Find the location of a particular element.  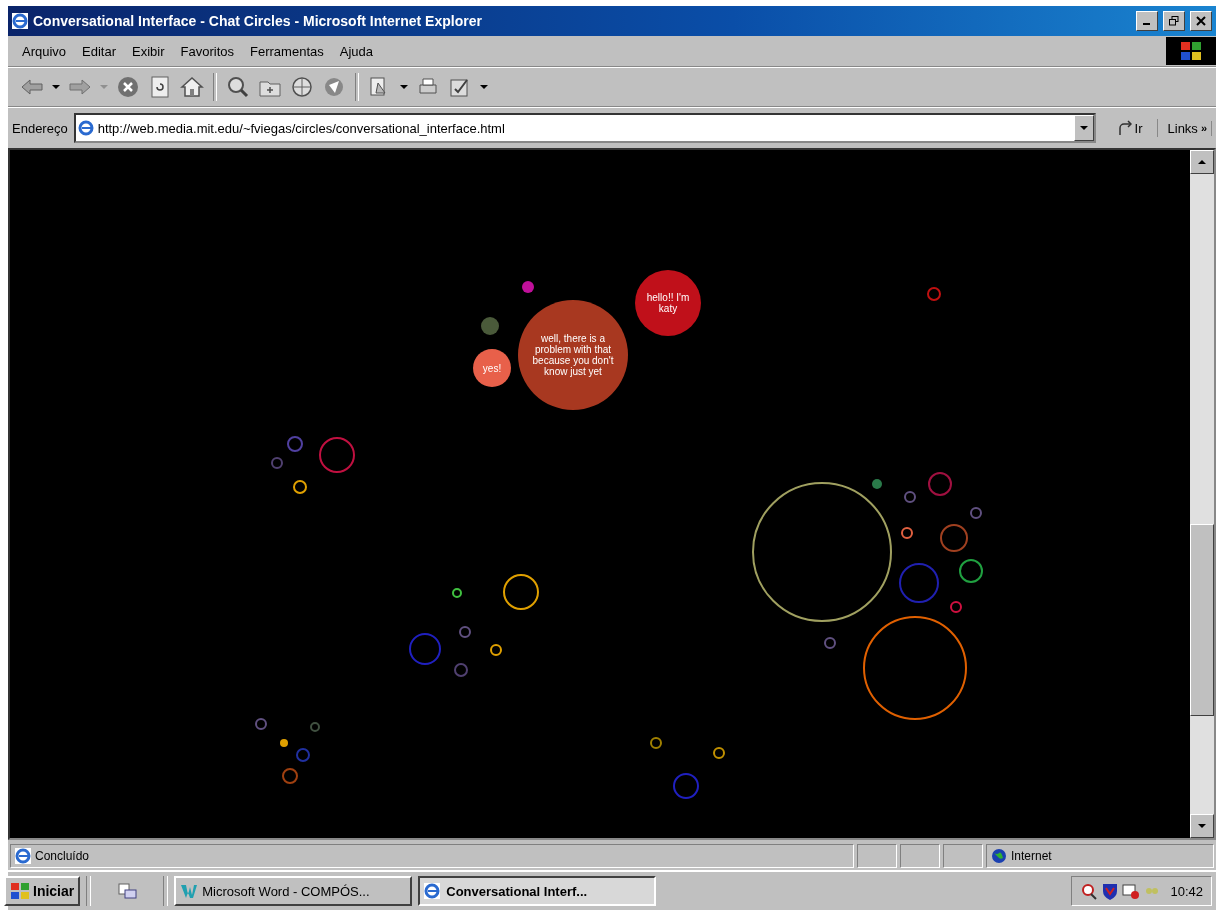

menu-item: Favoritos is located at coordinates (207, 51).